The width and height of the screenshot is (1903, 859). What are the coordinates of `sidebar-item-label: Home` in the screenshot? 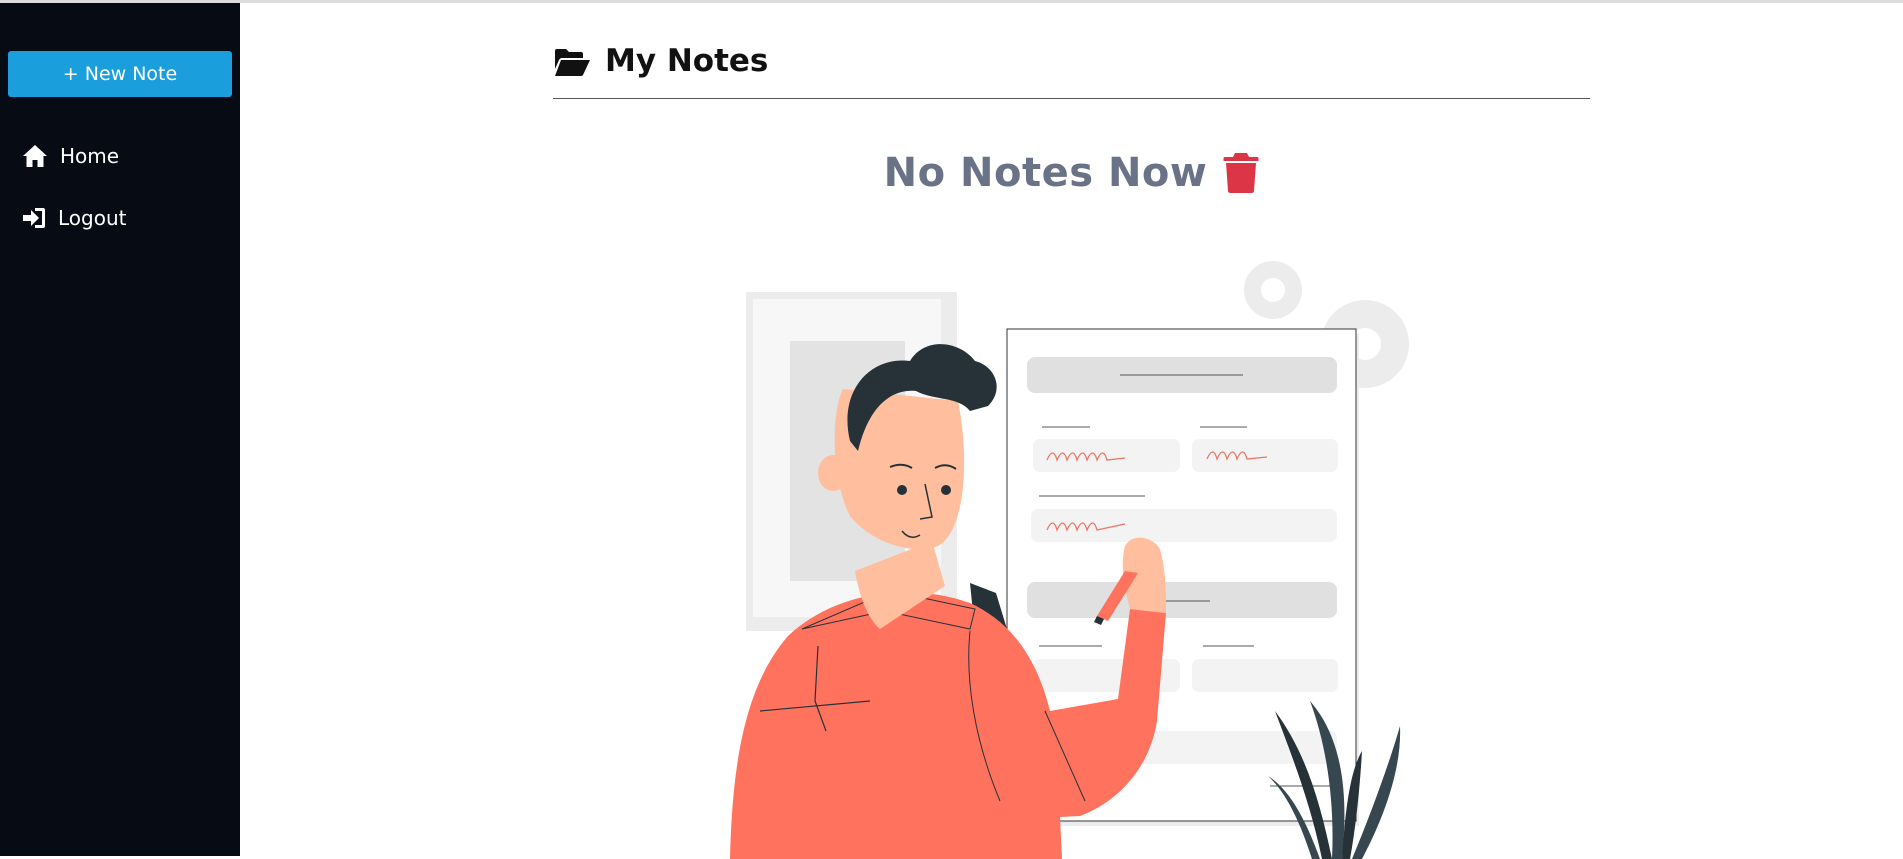 It's located at (90, 156).